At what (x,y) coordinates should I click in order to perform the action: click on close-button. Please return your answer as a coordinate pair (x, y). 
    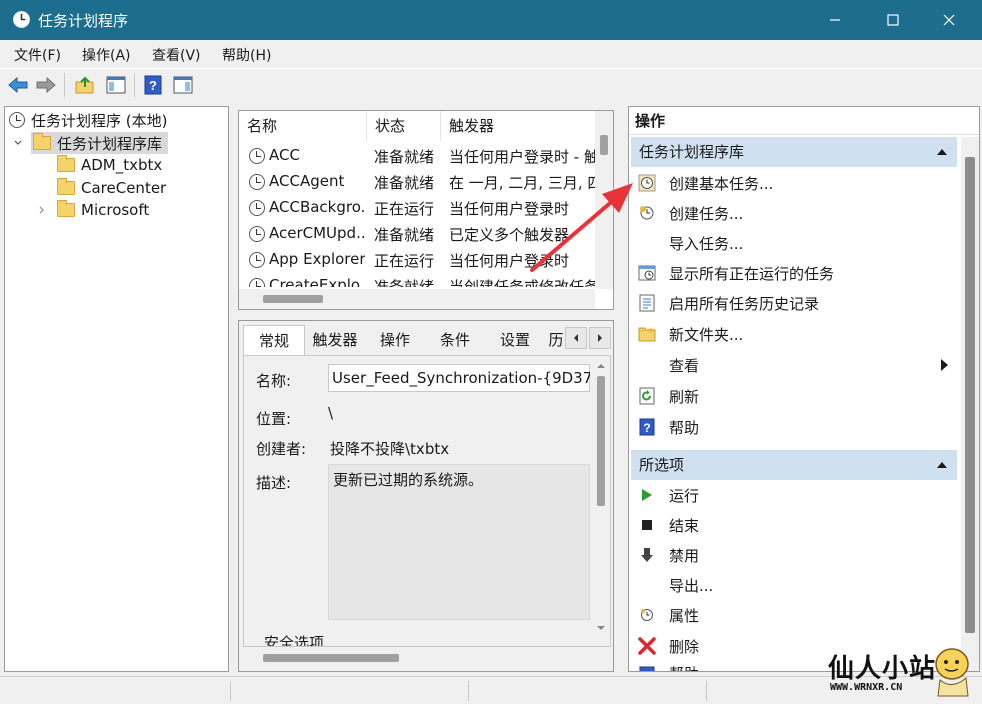
    Looking at the image, I should click on (949, 20).